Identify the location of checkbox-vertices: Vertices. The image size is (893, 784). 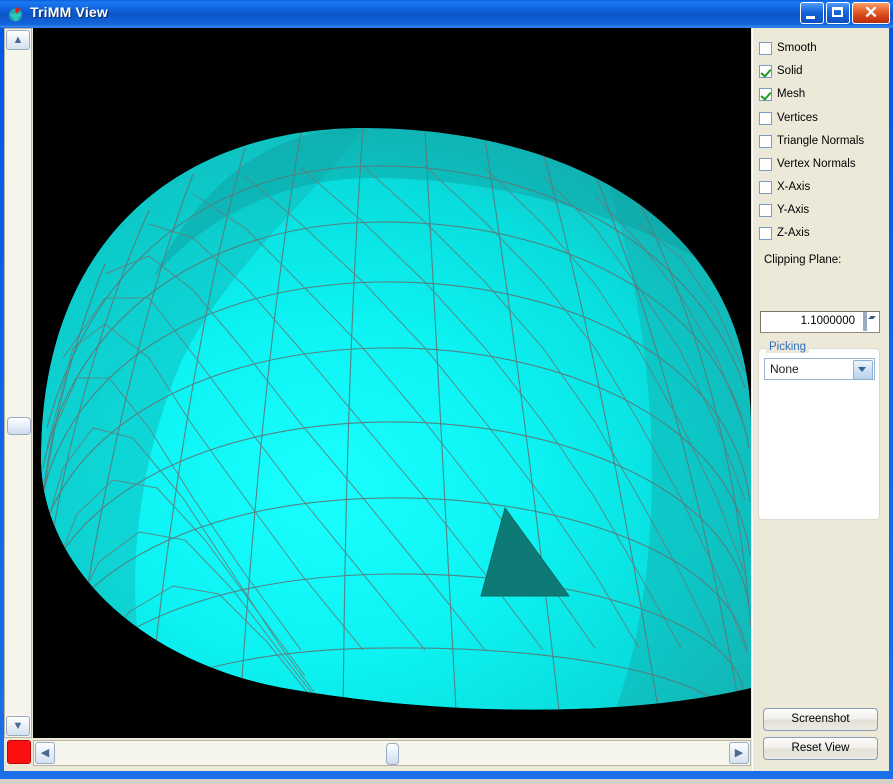
(788, 118).